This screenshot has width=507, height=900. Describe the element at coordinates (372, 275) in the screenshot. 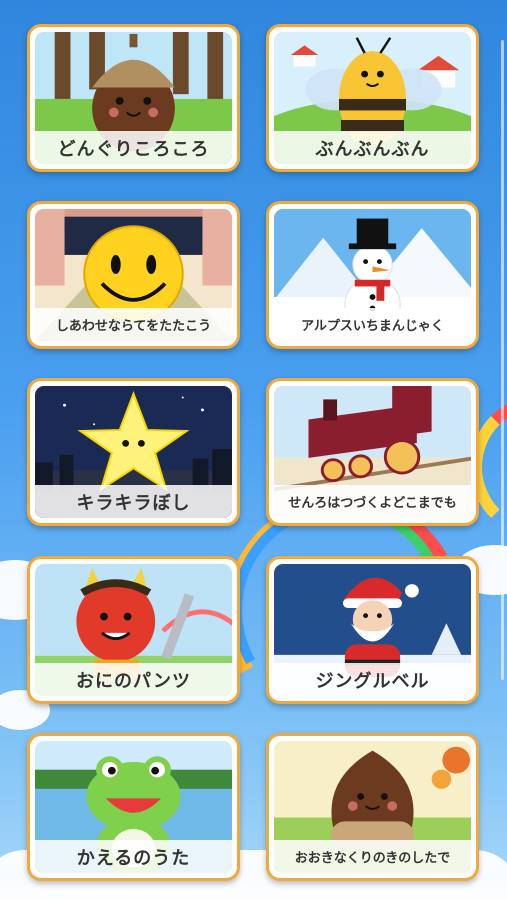

I see `song-card-alps: アルプスいちまんじゃく` at that location.